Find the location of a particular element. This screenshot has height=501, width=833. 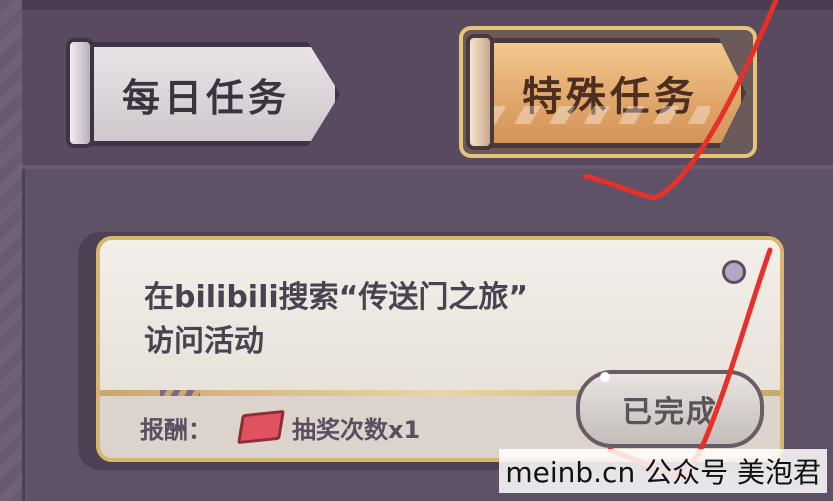

pin-icon is located at coordinates (734, 272).